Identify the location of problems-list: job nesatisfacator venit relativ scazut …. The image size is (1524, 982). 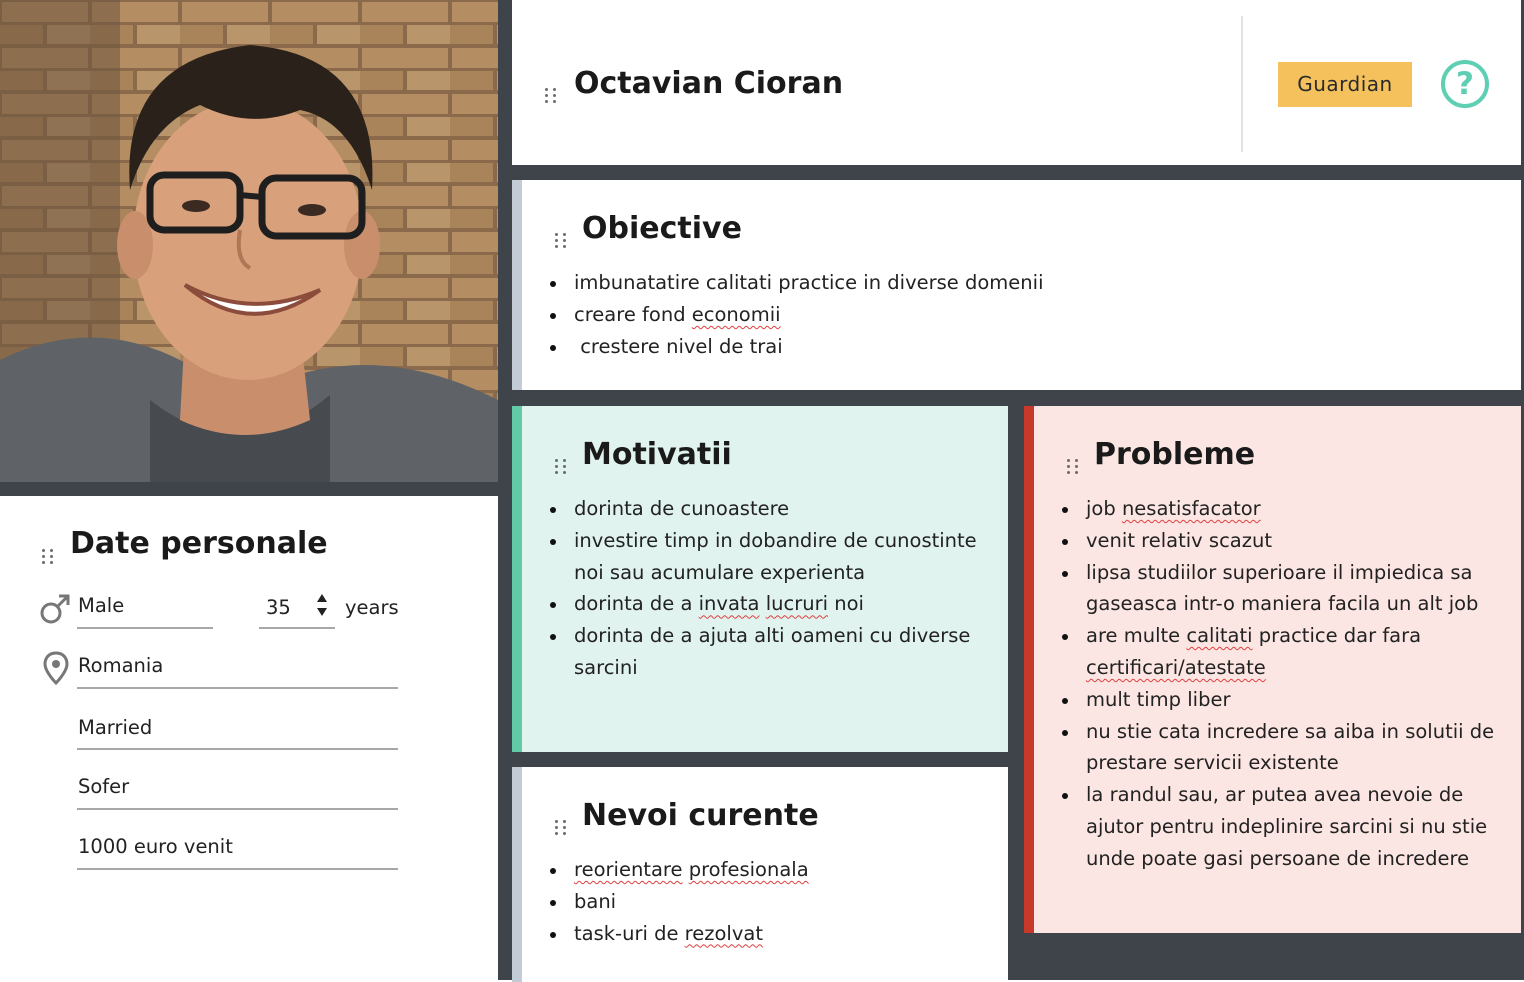
(1280, 684).